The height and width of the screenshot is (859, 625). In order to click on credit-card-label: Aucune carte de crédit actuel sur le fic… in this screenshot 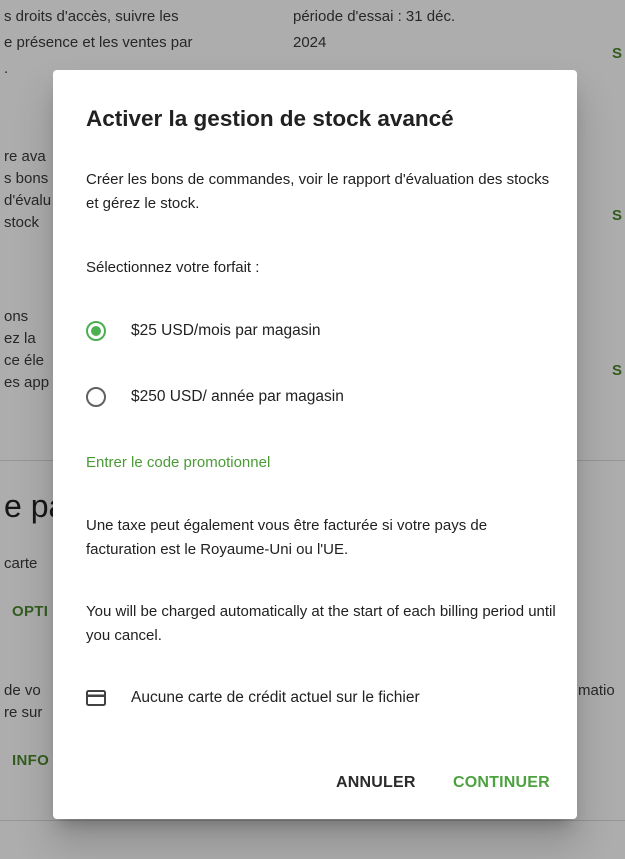, I will do `click(275, 697)`.